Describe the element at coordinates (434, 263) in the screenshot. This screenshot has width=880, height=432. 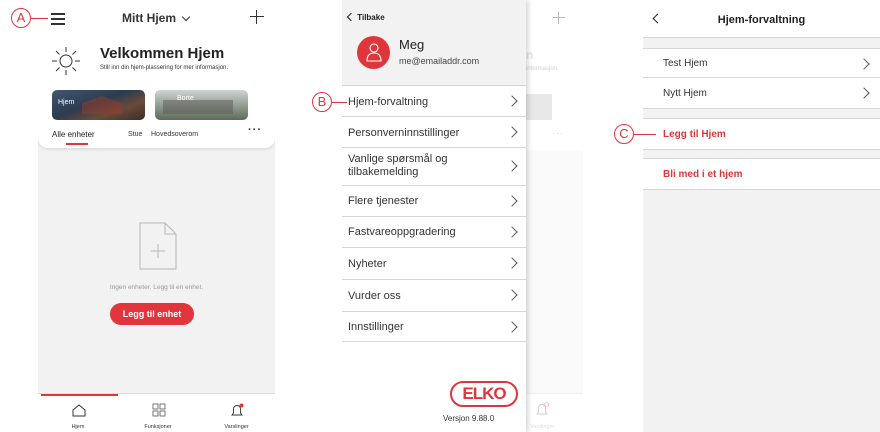
I see `menu-item-news: Nyheter` at that location.